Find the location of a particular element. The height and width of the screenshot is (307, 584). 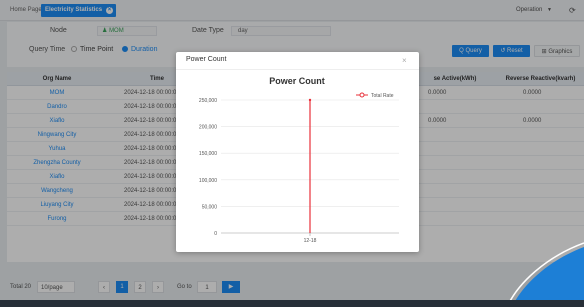

corner-swoosh is located at coordinates (548, 277).